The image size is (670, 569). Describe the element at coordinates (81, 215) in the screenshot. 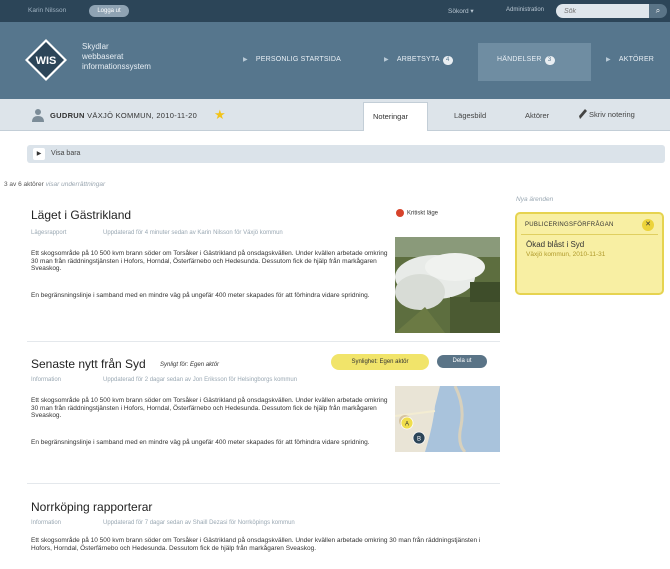

I see `item-title: Läget i Gästrikland` at that location.